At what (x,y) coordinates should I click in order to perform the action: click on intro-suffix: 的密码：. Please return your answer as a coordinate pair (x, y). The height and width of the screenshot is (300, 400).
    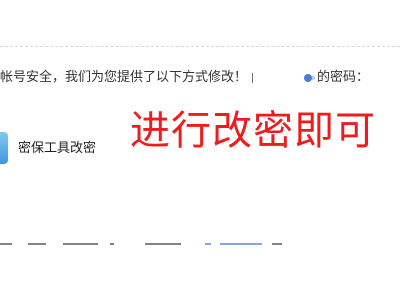
    Looking at the image, I should click on (343, 77).